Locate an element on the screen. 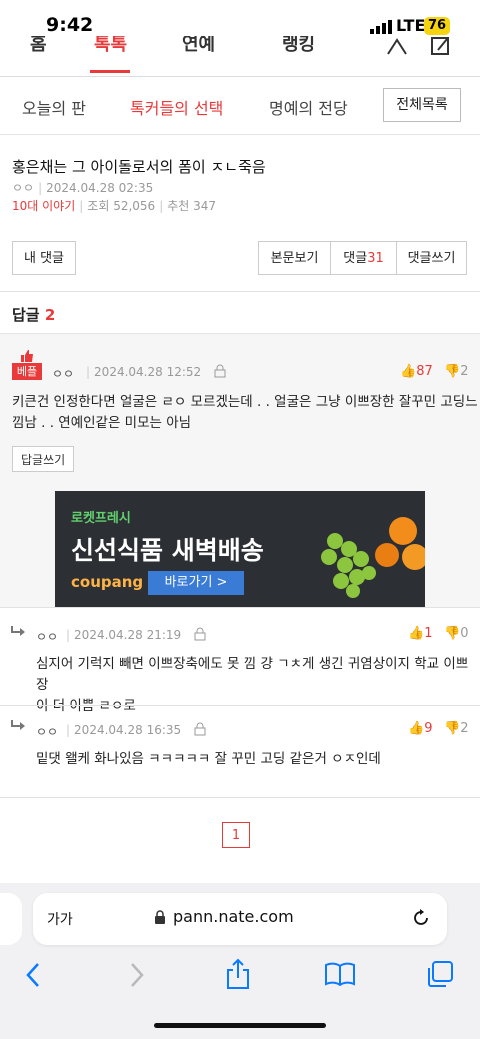 The image size is (480, 1039). address-bar: 가가 pann.nate.com is located at coordinates (240, 919).